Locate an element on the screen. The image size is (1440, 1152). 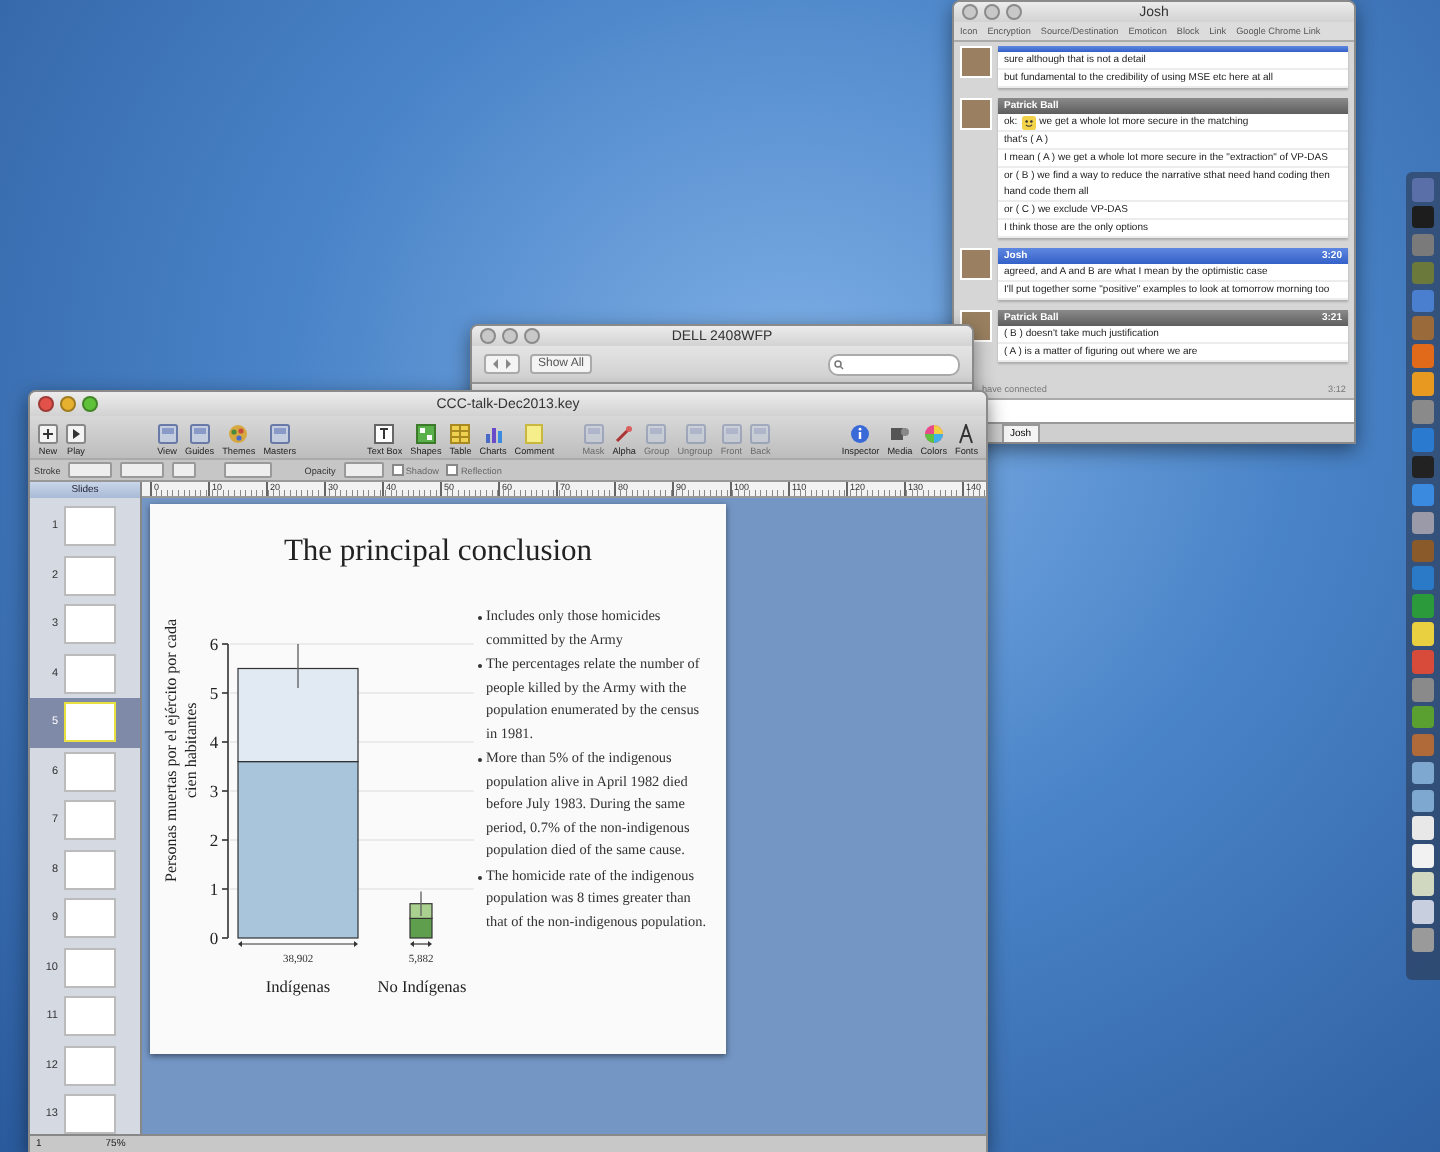
table-icon is located at coordinates (460, 434).